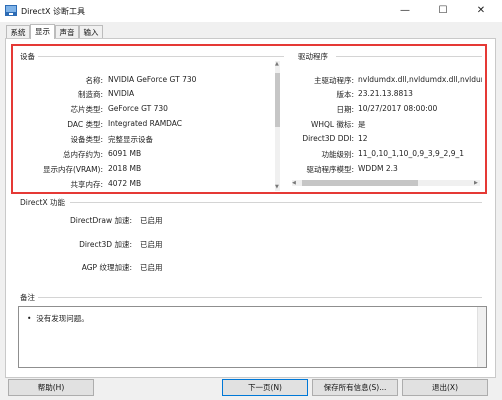  I want to click on device-section-label: 设备, so click(27, 56).